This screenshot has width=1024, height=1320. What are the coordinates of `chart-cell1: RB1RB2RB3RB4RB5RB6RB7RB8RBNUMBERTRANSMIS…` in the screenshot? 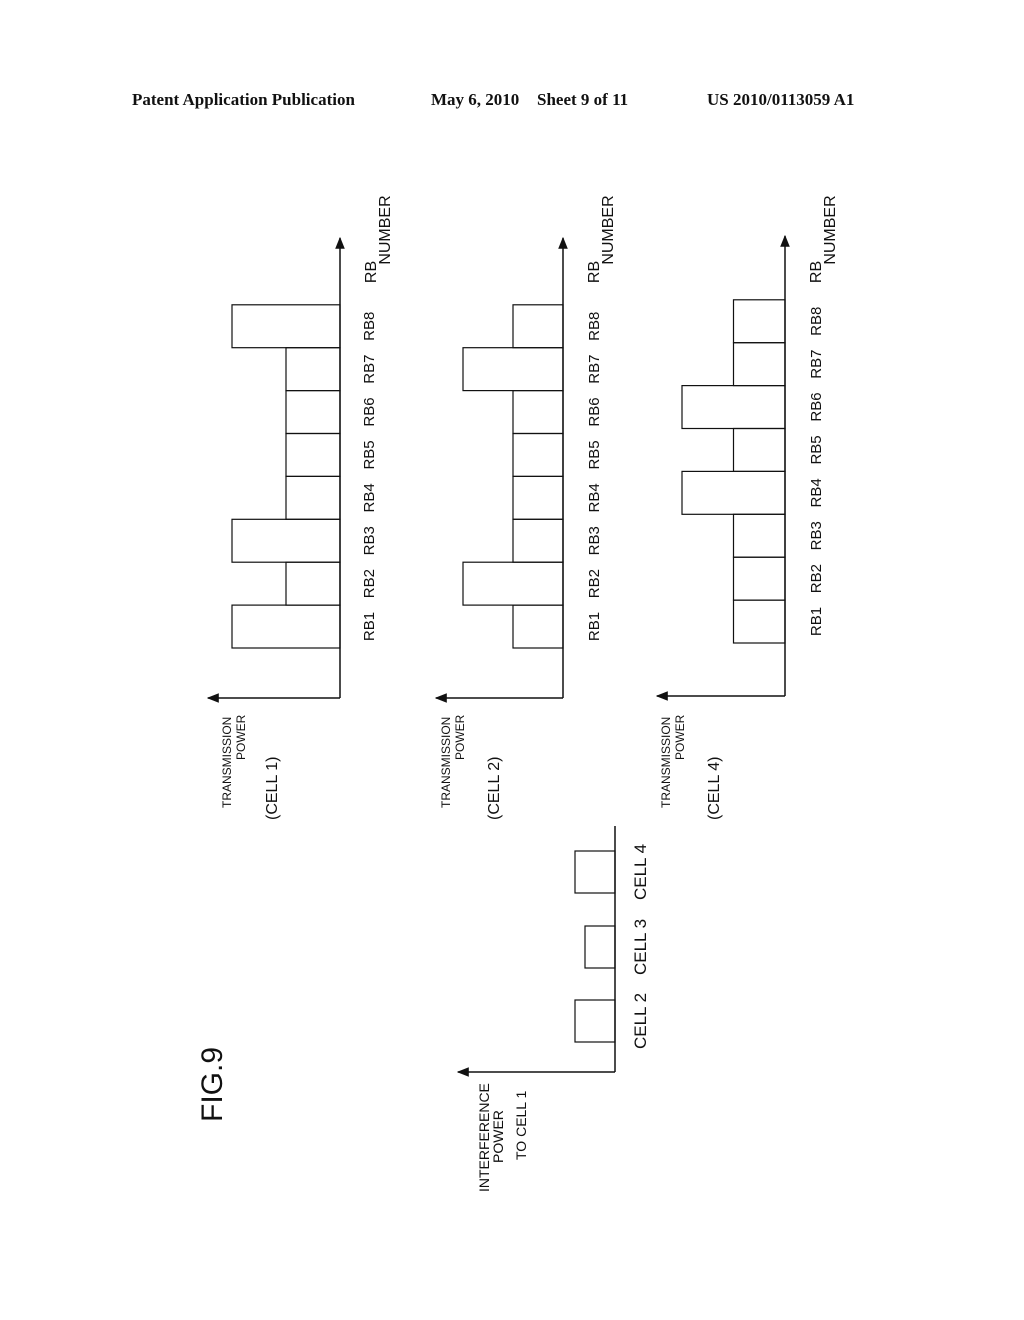 It's located at (300, 507).